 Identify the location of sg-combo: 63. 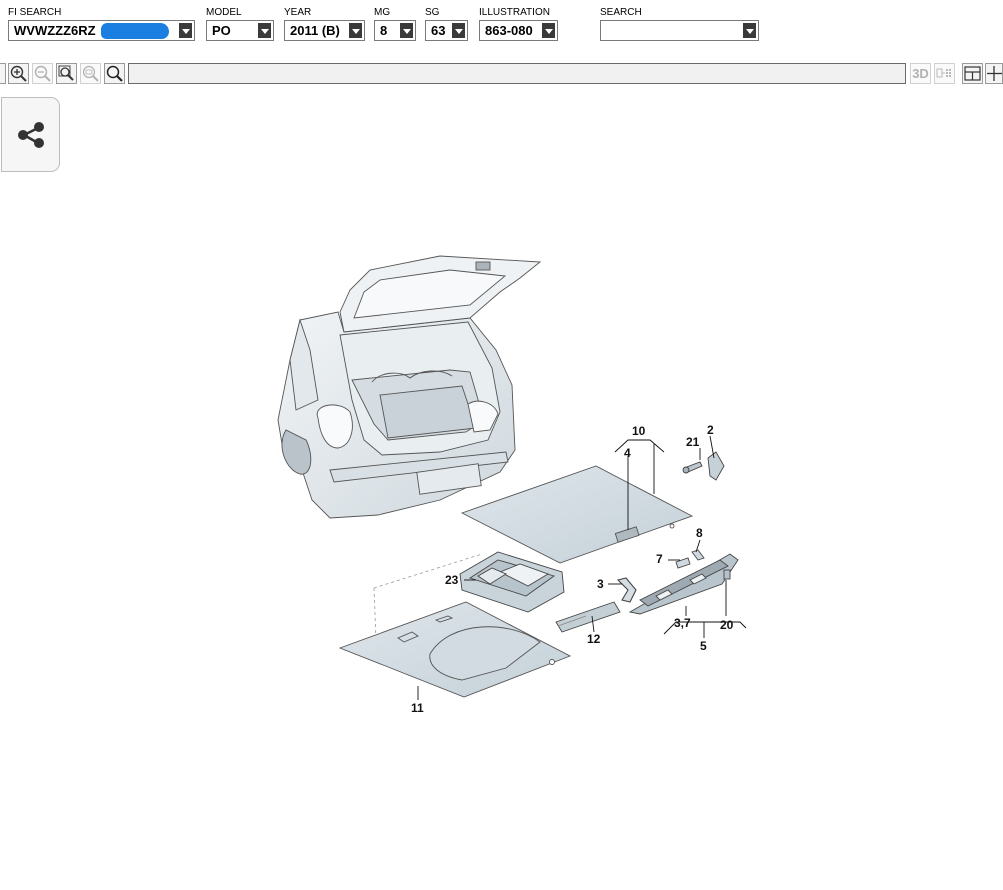
(446, 30).